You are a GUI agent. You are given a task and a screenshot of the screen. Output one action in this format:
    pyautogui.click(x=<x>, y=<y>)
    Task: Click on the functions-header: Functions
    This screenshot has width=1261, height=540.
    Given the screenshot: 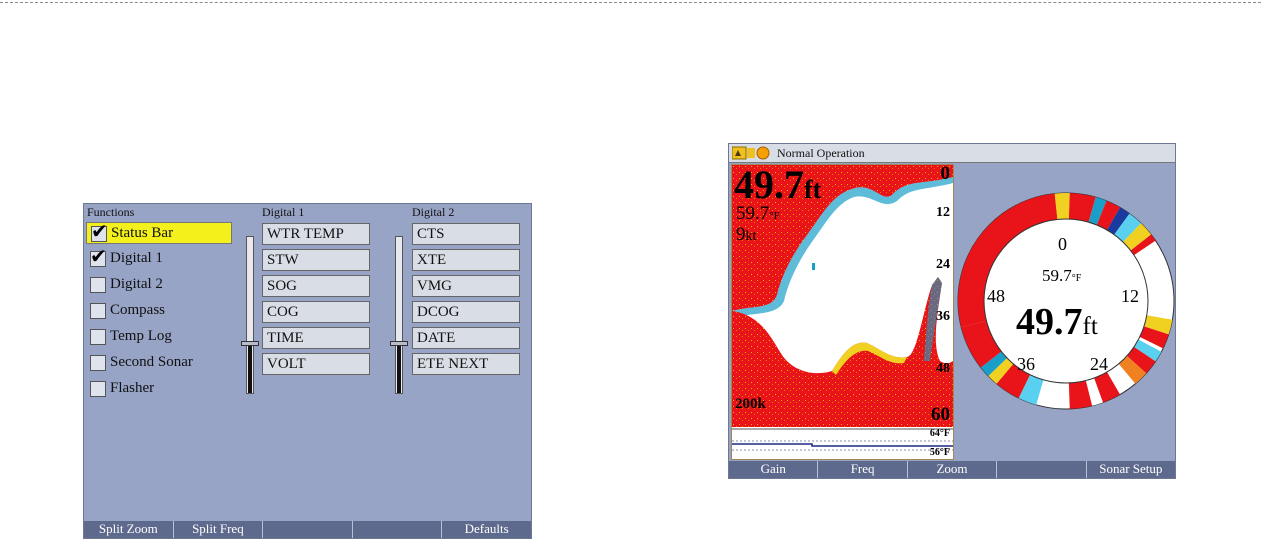 What is the action you would take?
    pyautogui.click(x=111, y=212)
    